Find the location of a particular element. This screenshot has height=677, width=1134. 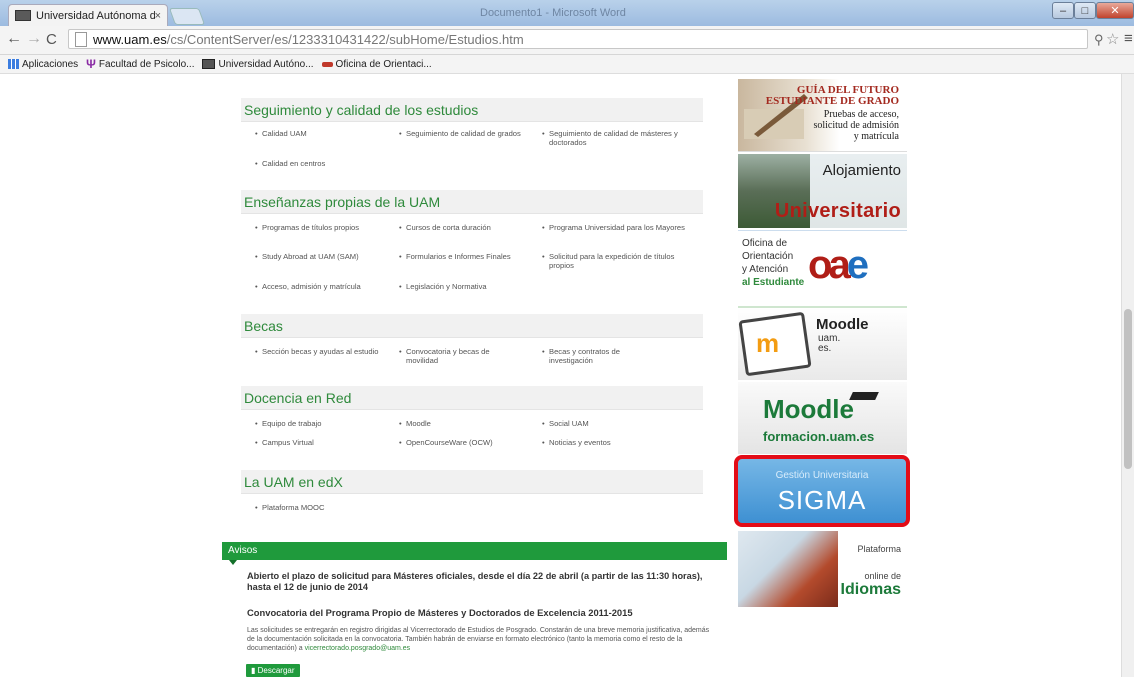

section-title: Seguimiento y calidad de los estudios is located at coordinates (472, 110).